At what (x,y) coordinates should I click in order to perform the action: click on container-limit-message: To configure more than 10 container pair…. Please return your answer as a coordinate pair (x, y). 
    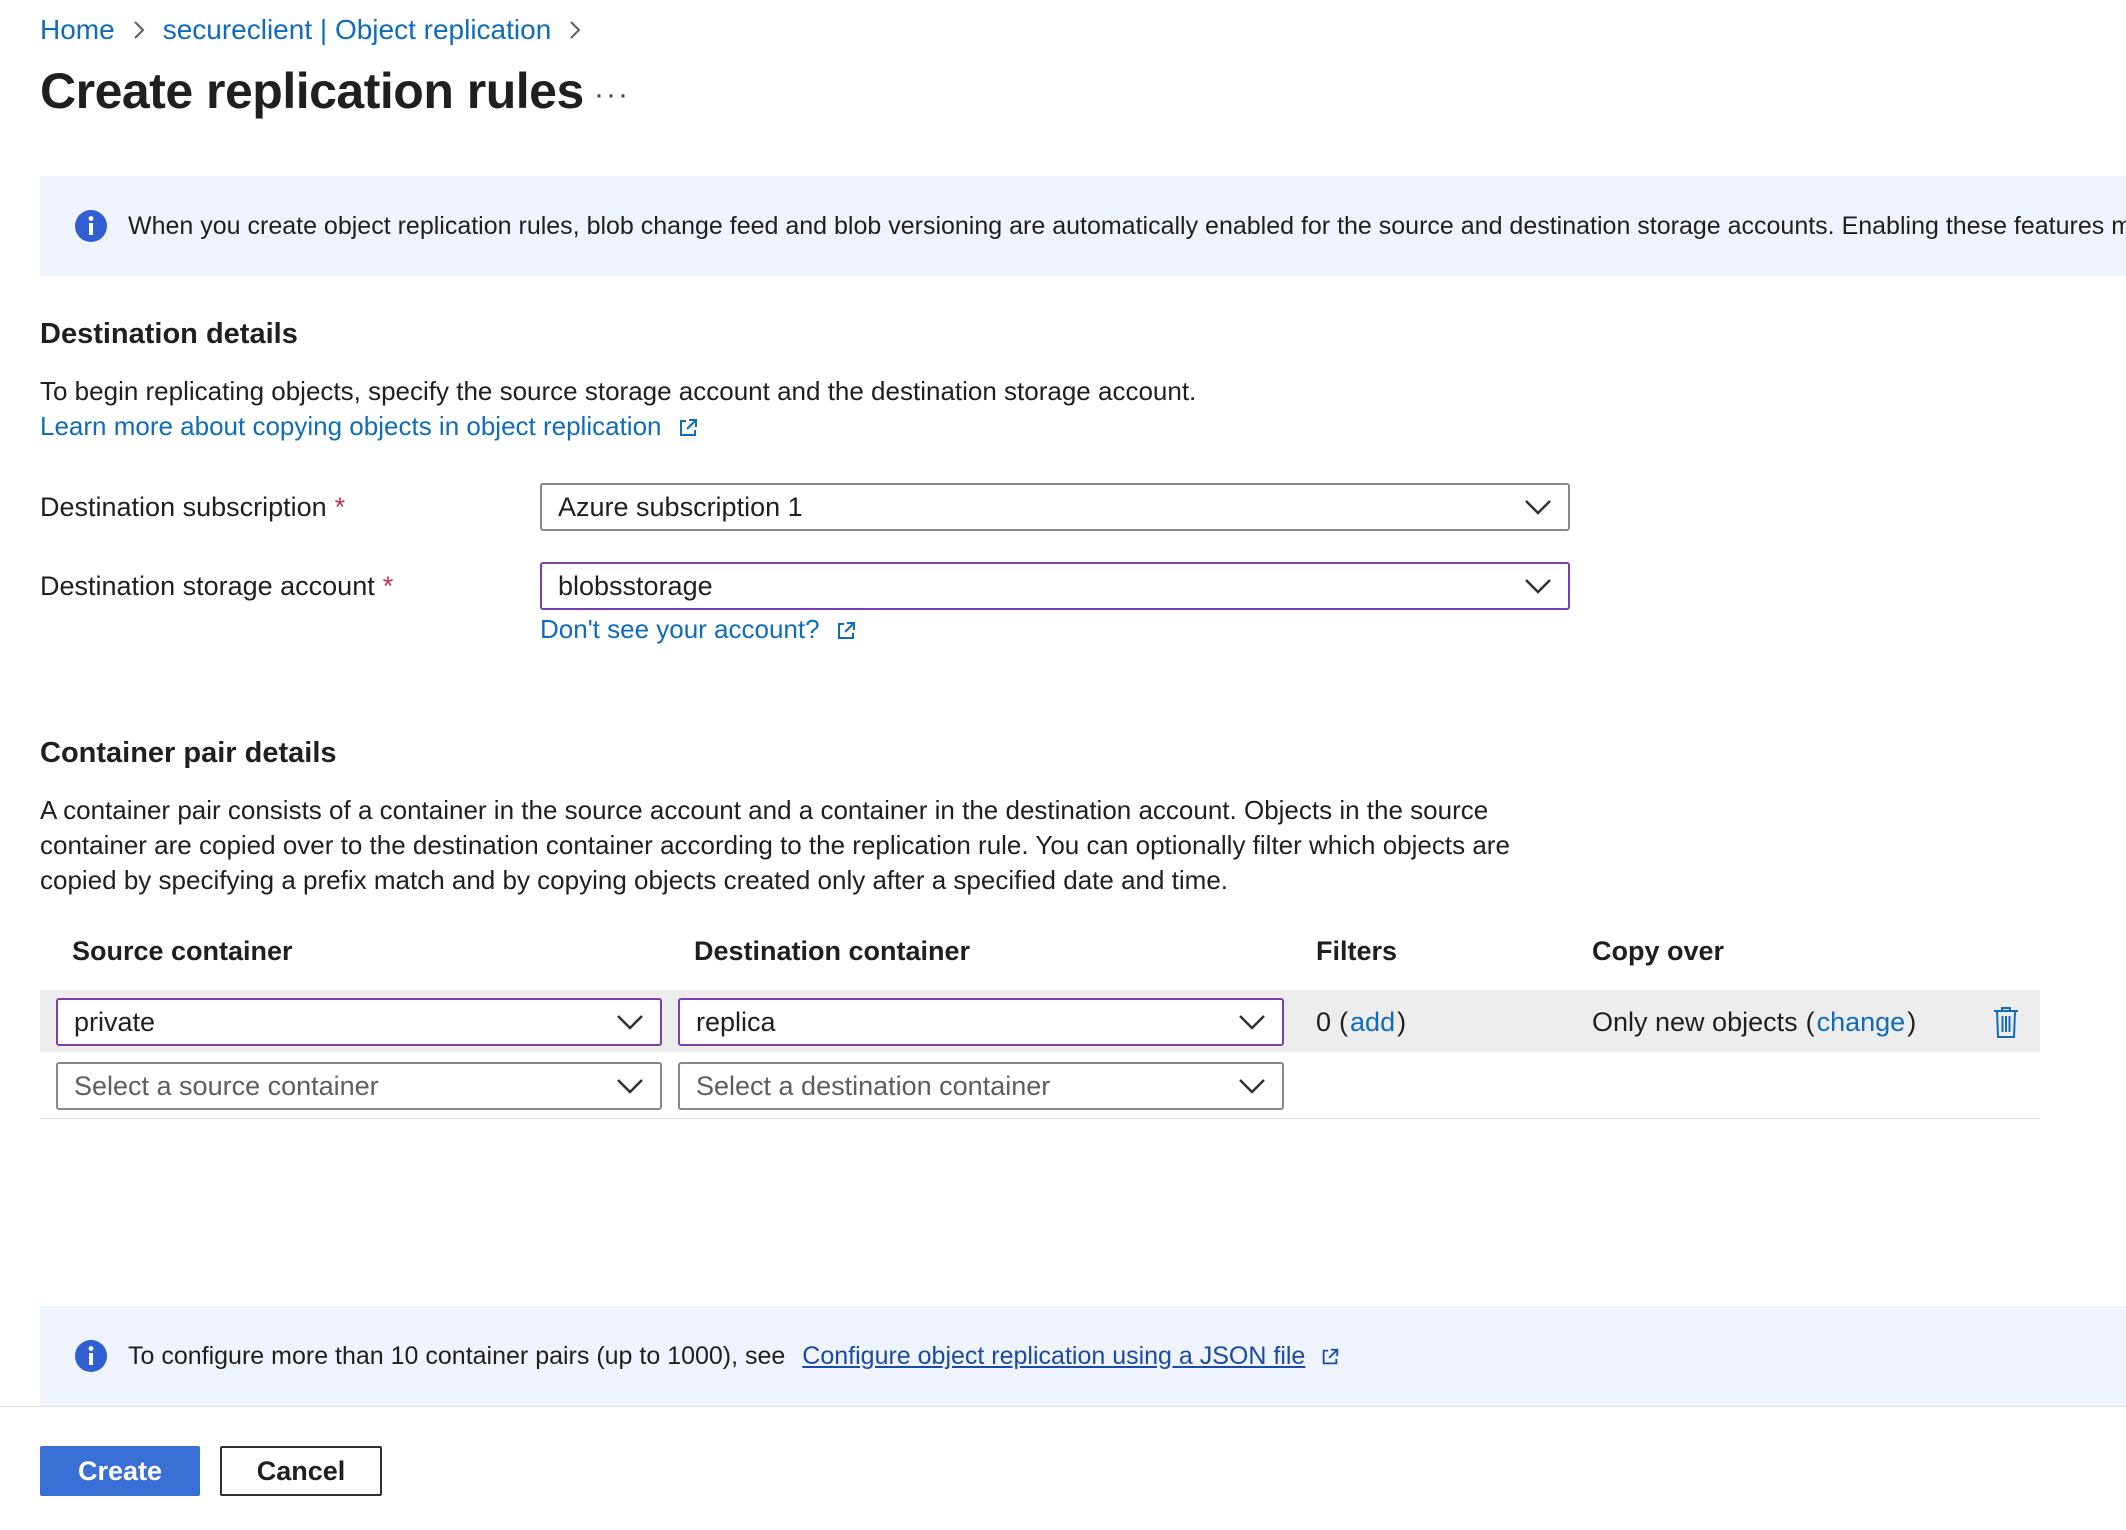
    Looking at the image, I should click on (457, 1355).